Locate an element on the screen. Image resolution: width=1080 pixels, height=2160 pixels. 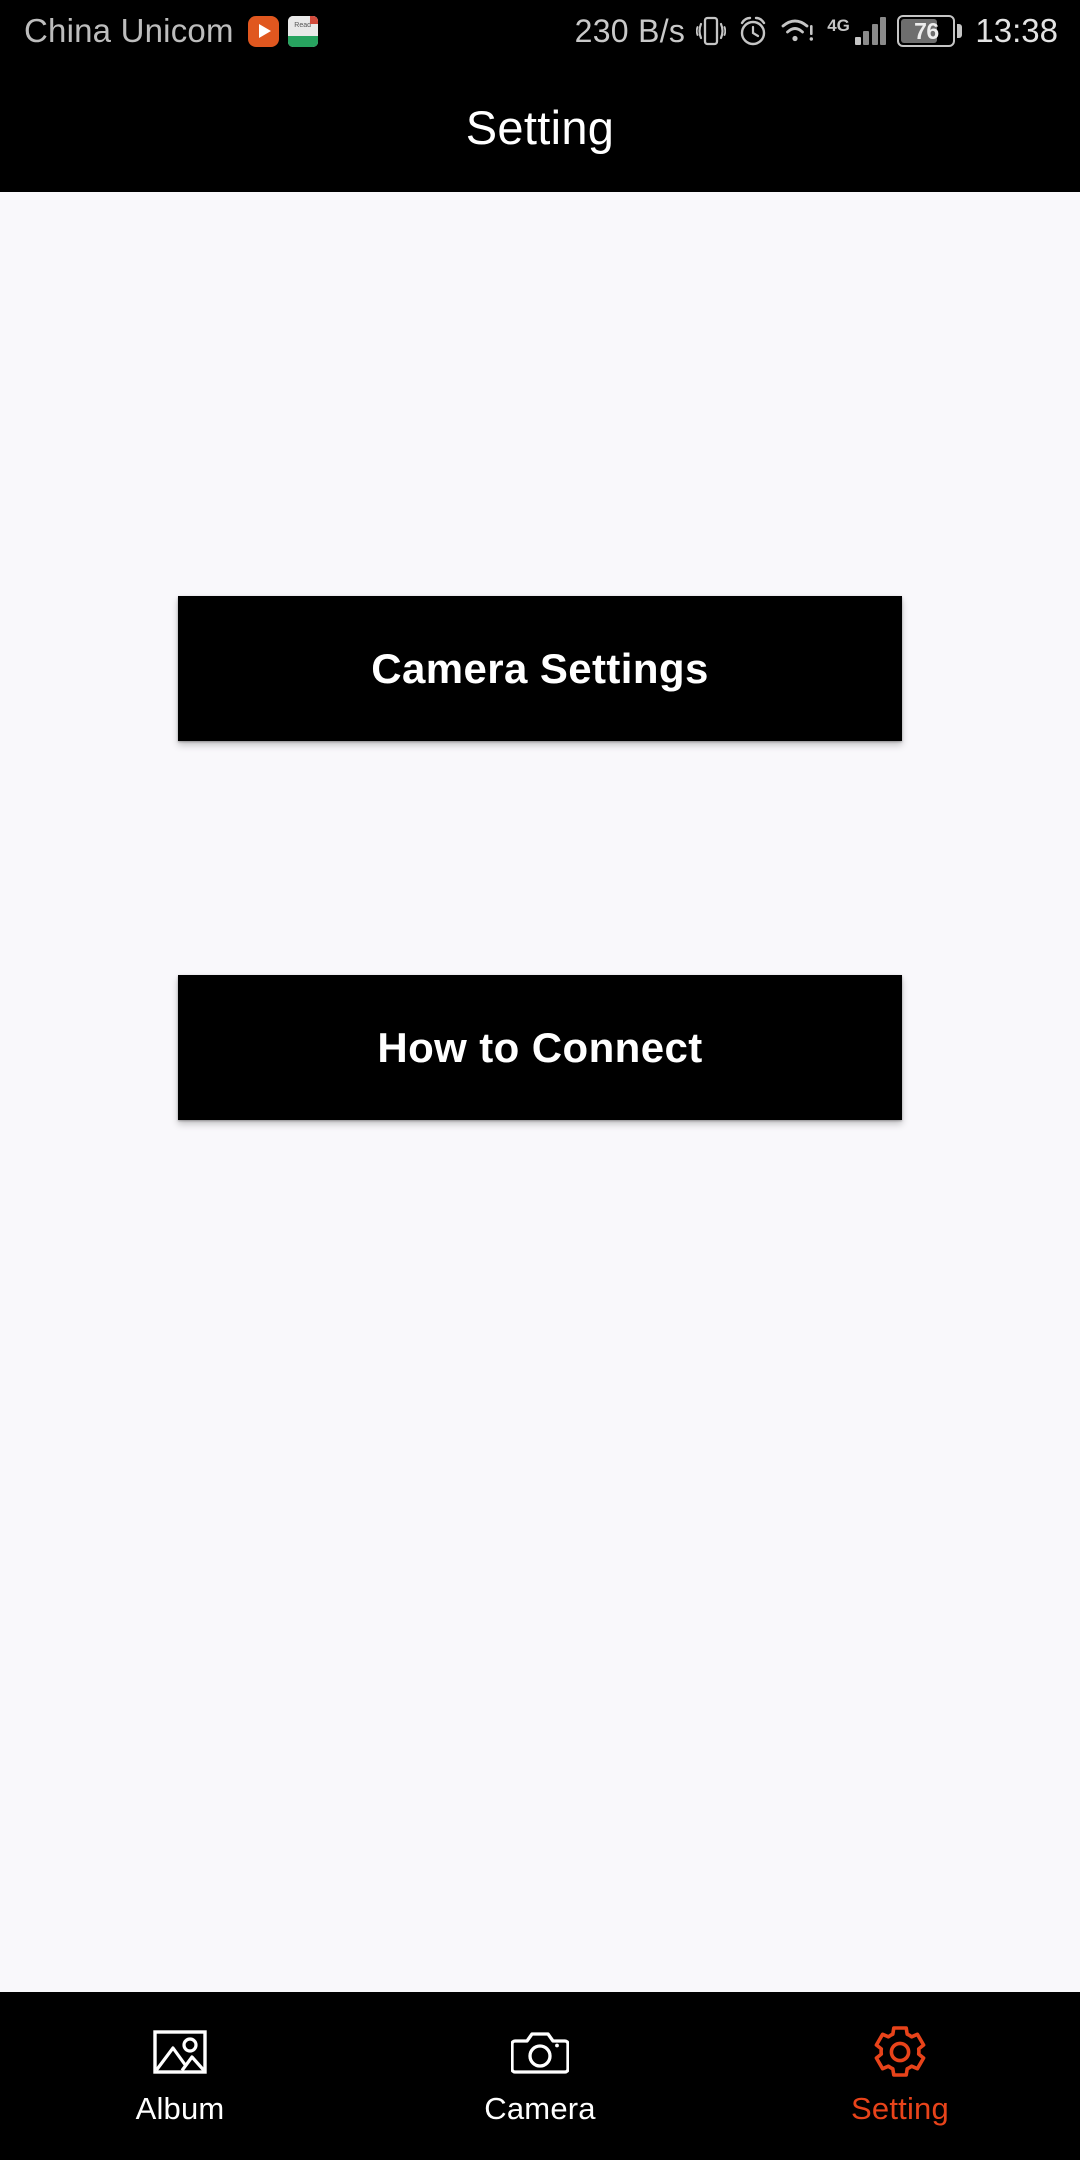
page-title: Setting is located at coordinates (540, 127).